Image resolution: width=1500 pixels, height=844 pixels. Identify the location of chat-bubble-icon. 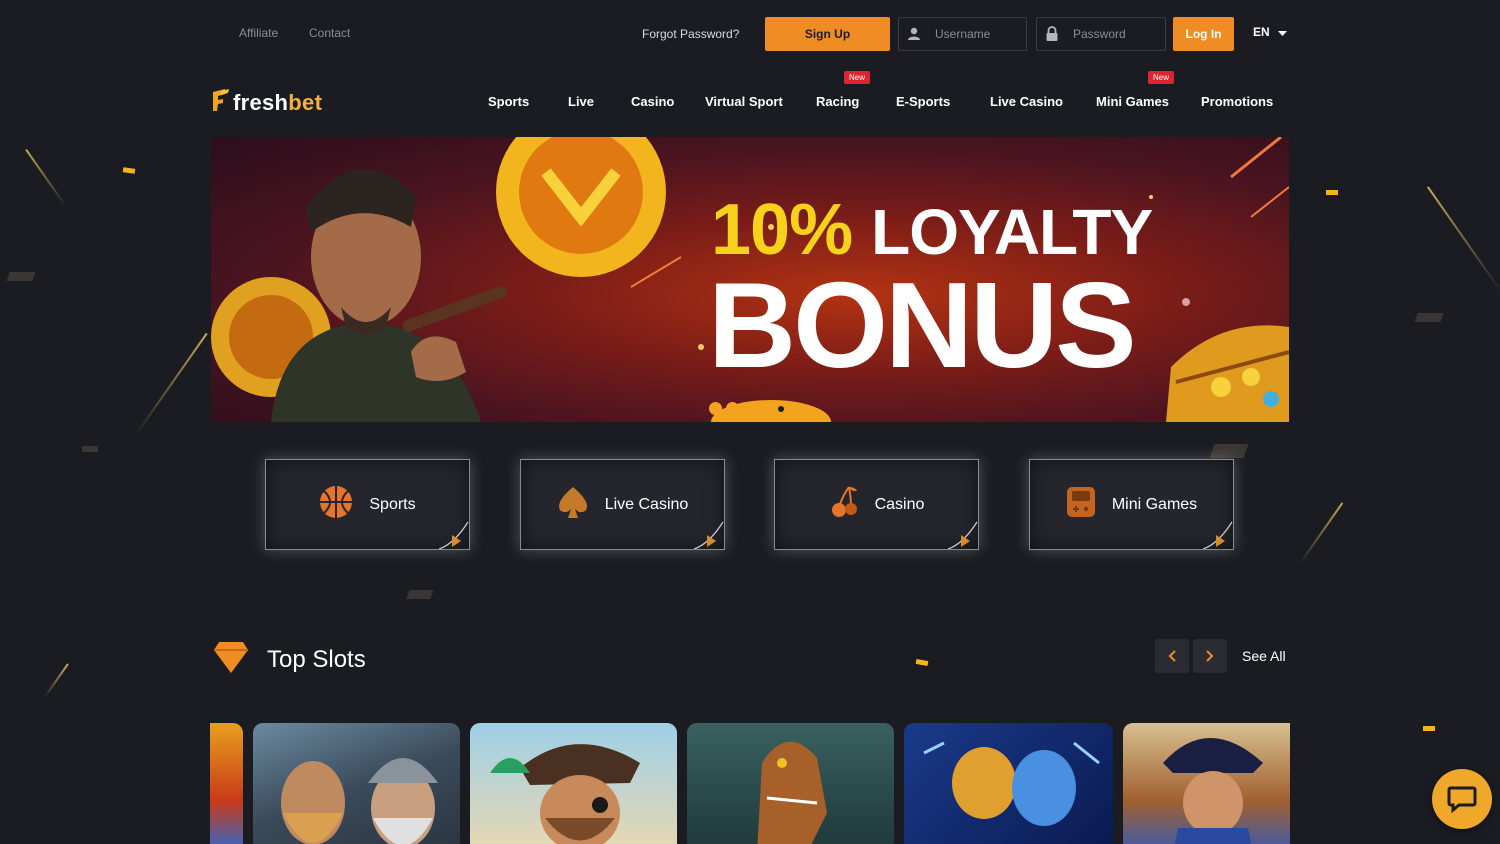
(1462, 799).